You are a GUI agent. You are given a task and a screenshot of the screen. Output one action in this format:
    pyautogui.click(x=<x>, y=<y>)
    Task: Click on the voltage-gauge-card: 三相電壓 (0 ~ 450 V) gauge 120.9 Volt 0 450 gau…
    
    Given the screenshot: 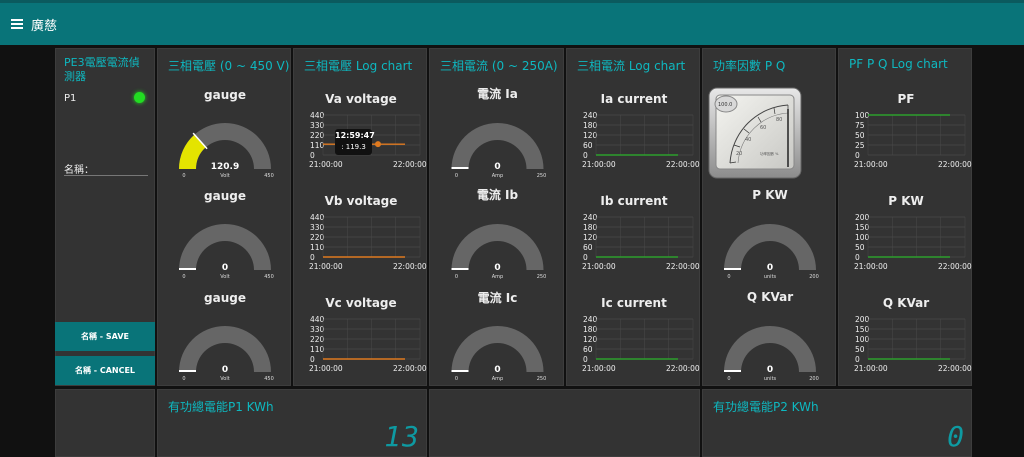 What is the action you would take?
    pyautogui.click(x=224, y=217)
    